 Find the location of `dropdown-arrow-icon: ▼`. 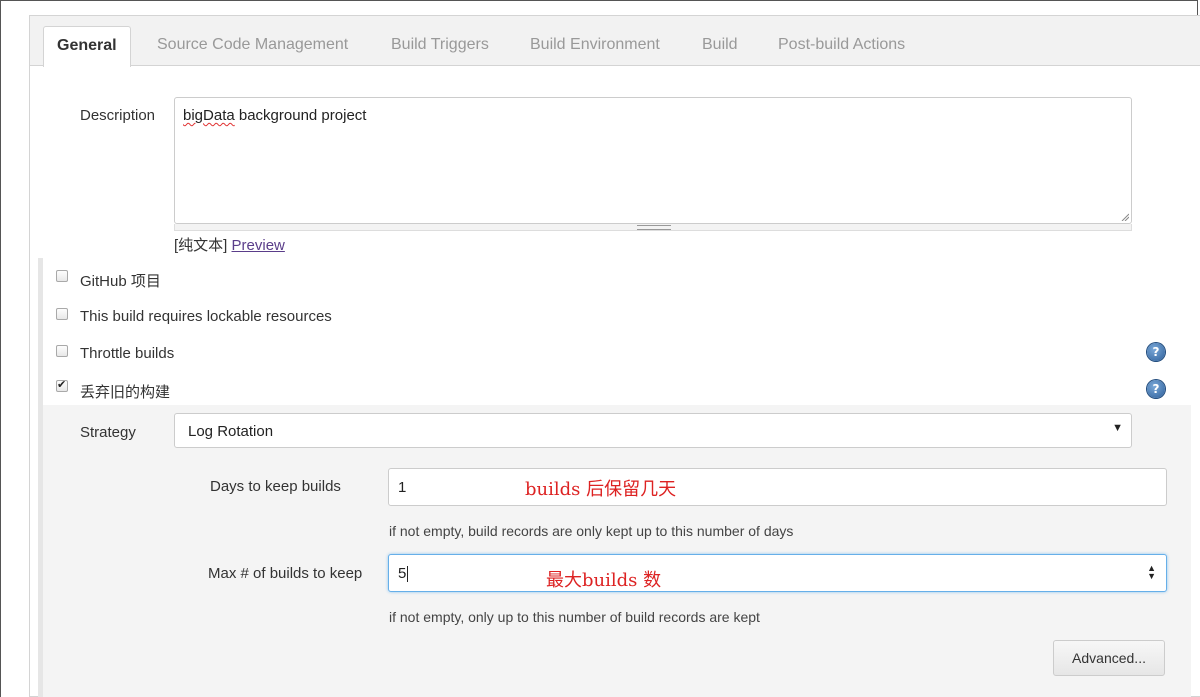

dropdown-arrow-icon: ▼ is located at coordinates (1117, 428).